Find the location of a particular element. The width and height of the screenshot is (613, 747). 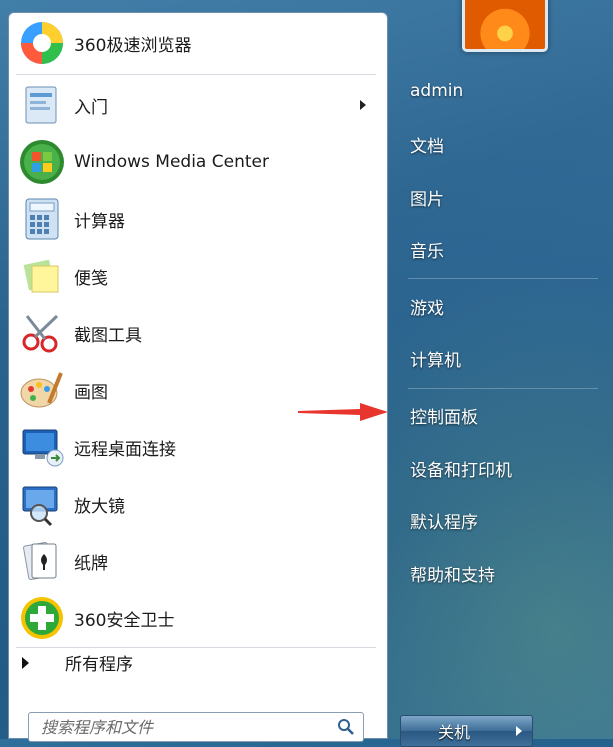

arrow-right-icon is located at coordinates (519, 731).